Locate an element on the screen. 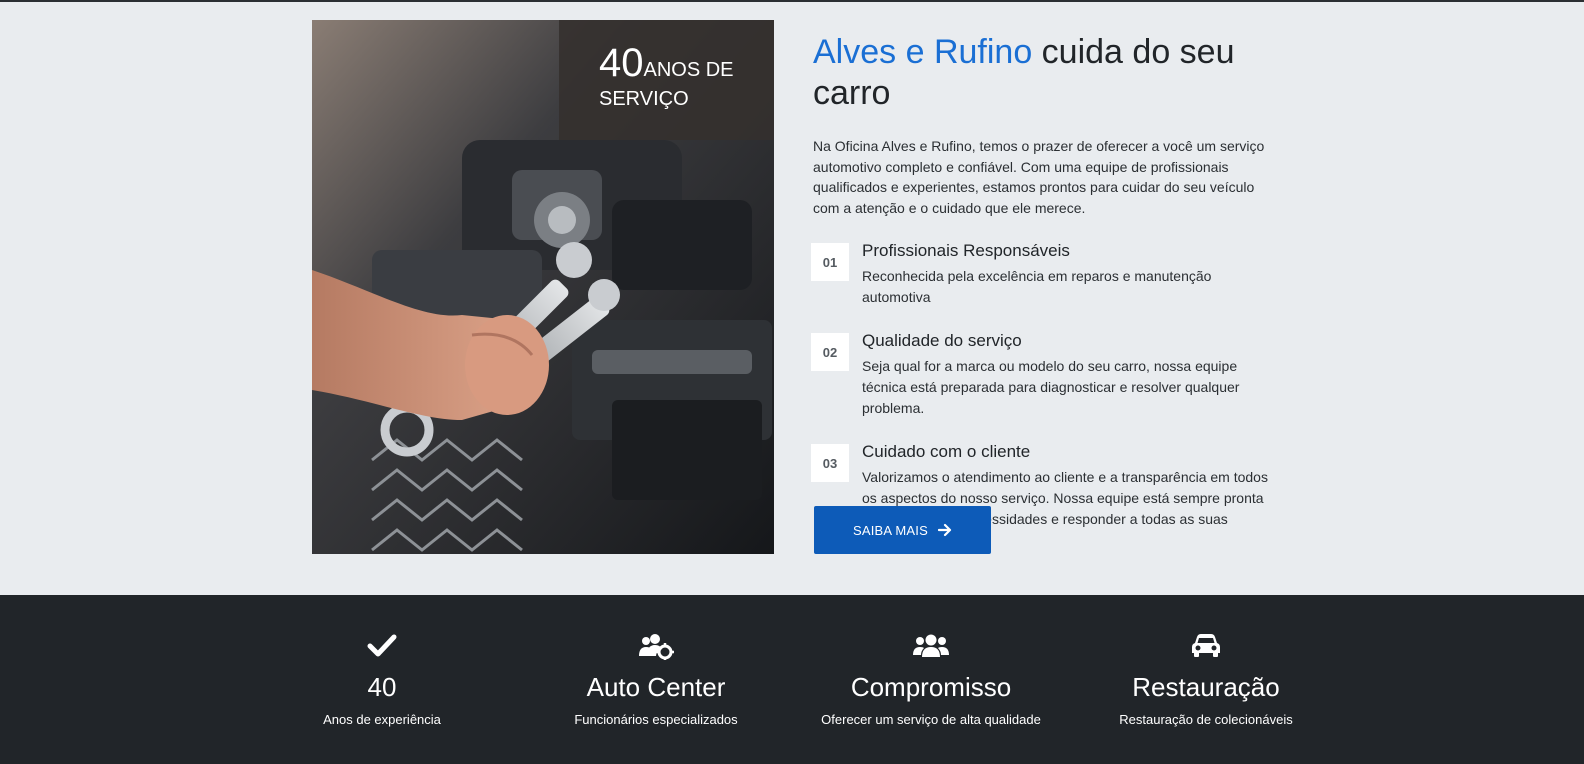  feature-title: Profissionais Responsáveis is located at coordinates (966, 250).